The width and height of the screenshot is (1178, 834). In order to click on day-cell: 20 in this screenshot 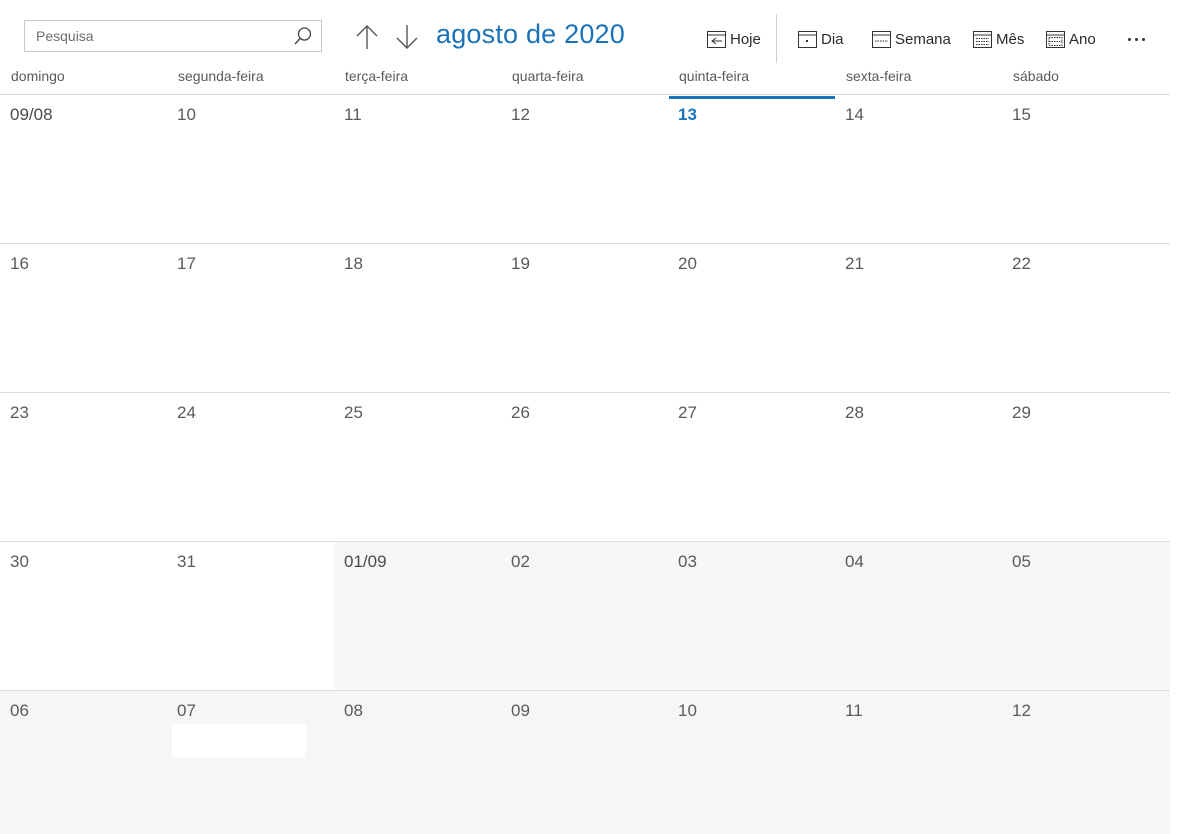, I will do `click(751, 318)`.